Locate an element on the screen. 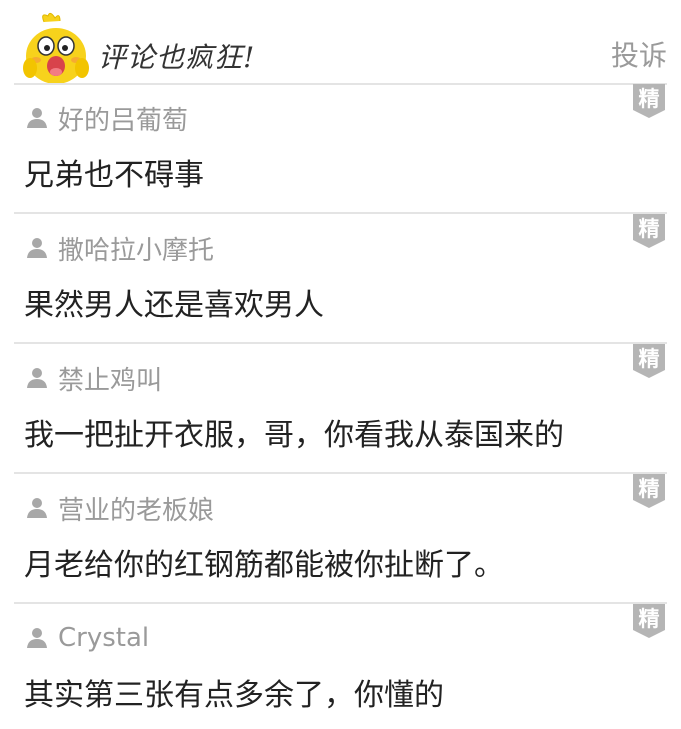 The width and height of the screenshot is (681, 729). comment-author: 禁止鸡叫 is located at coordinates (94, 378).